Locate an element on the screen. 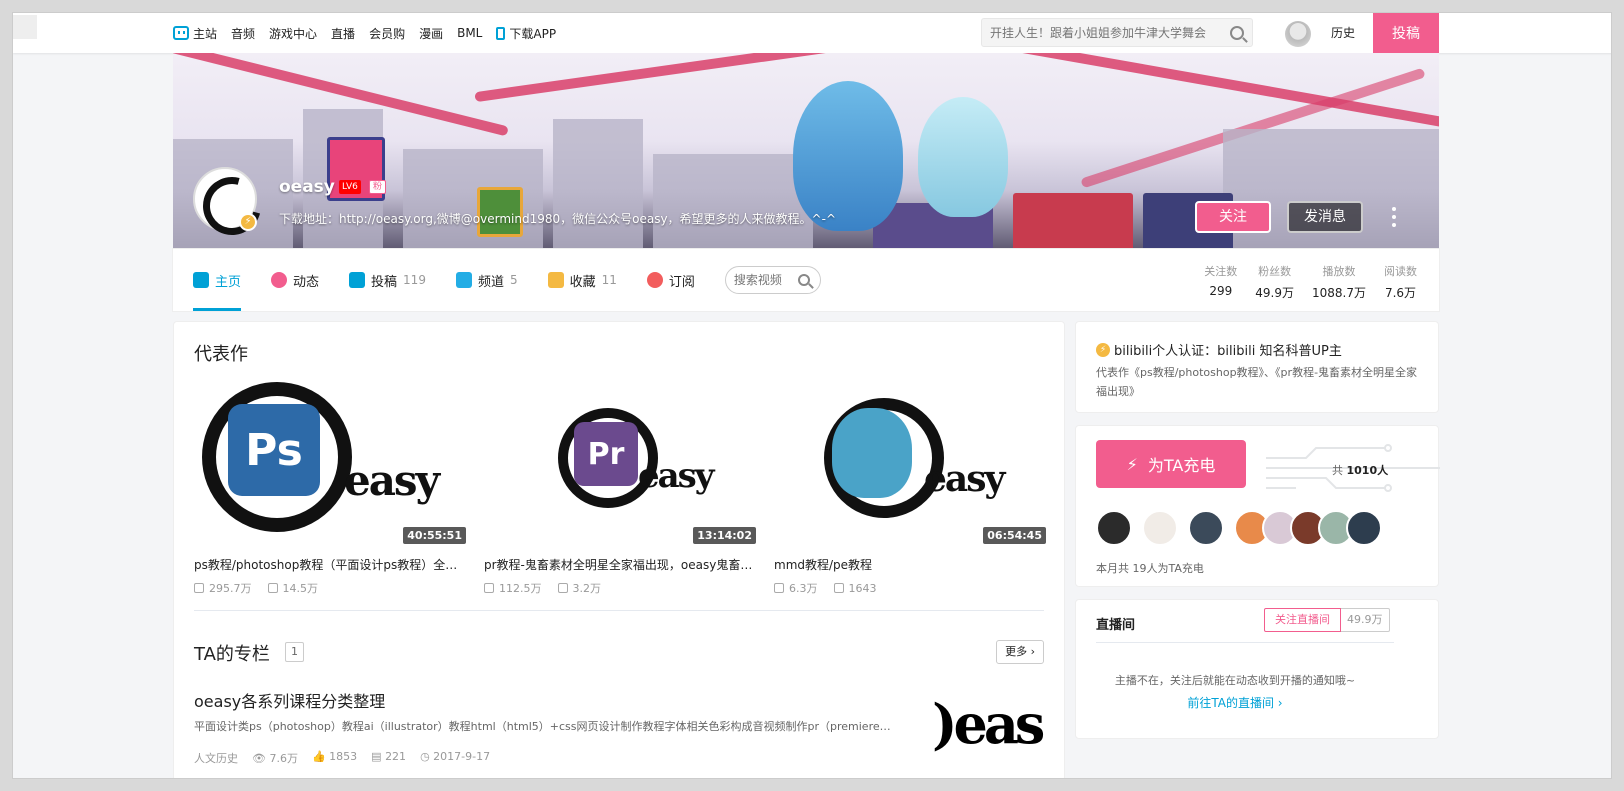  nav-game-center: 游戏中心 is located at coordinates (293, 33).